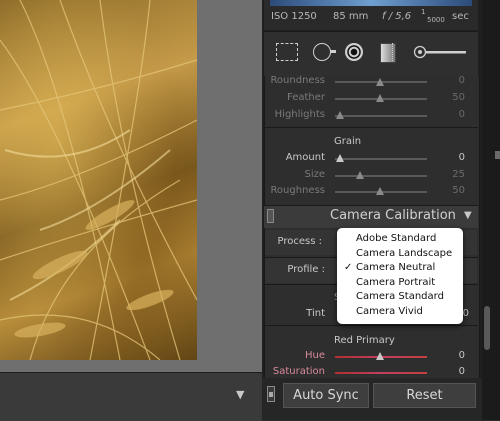 This screenshot has width=500, height=421. I want to click on red-hue-slider-knob, so click(380, 356).